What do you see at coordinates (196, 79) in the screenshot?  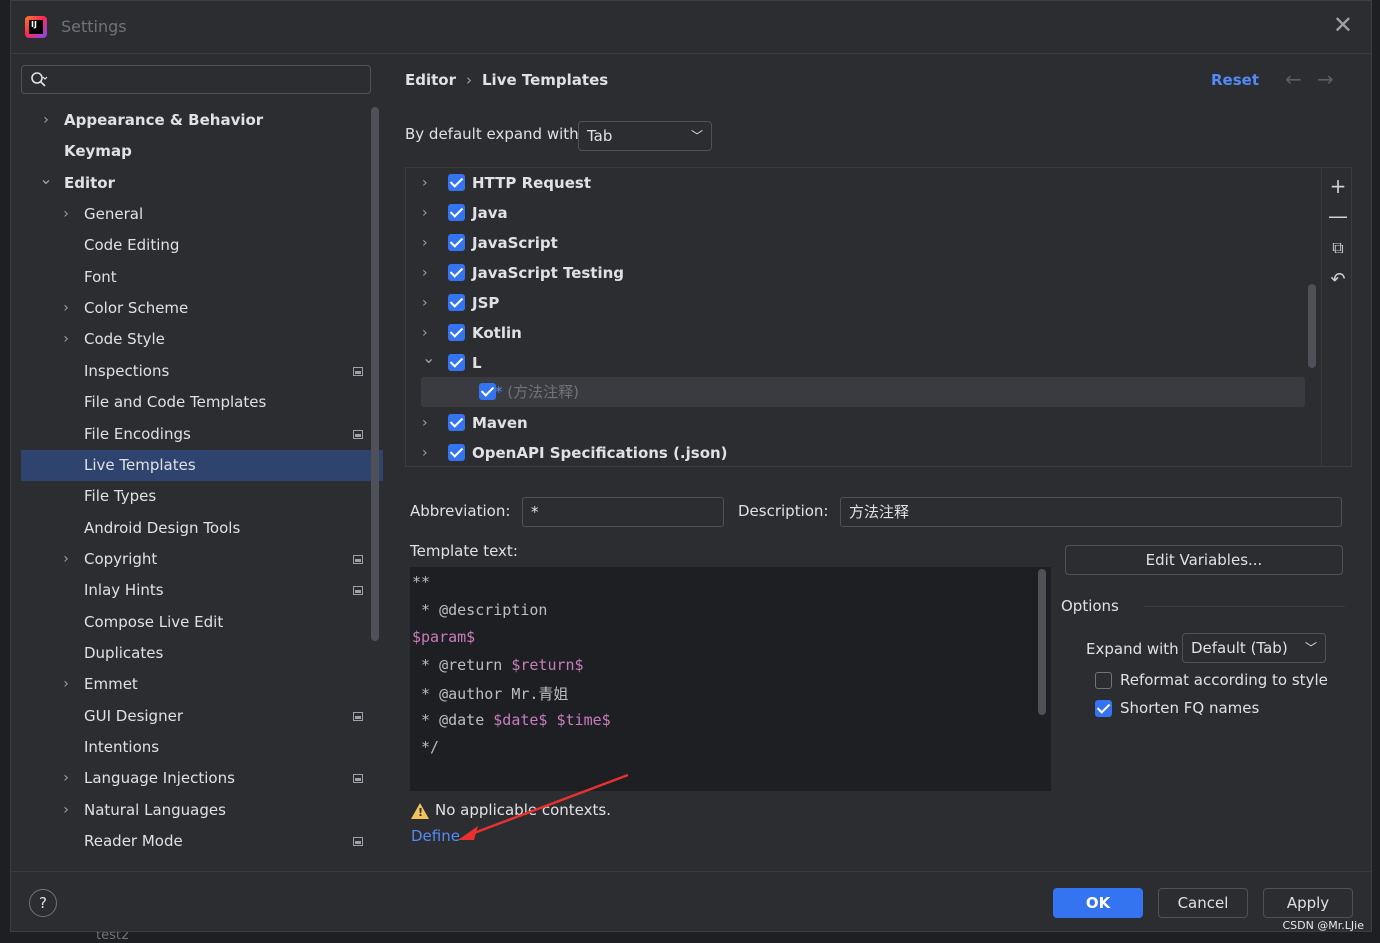 I see `settings-search-input` at bounding box center [196, 79].